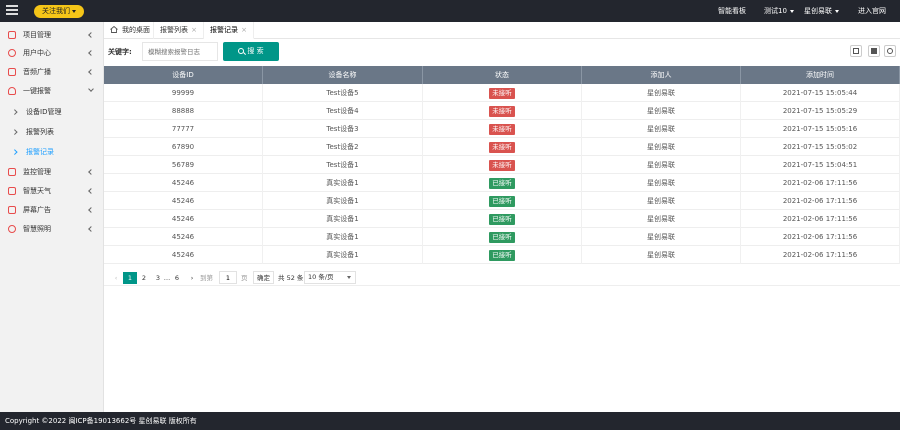 The image size is (900, 430). What do you see at coordinates (263, 277) in the screenshot?
I see `goto-confirm-button: 确定` at bounding box center [263, 277].